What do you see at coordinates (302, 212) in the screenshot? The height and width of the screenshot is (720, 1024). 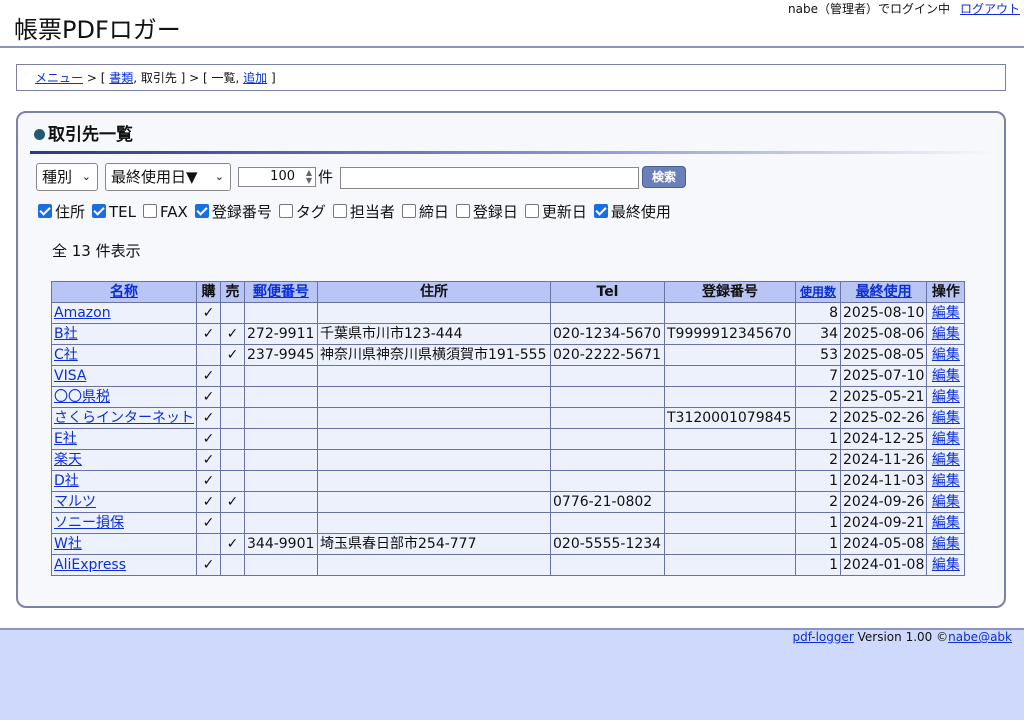 I see `column-toggle: タグ` at bounding box center [302, 212].